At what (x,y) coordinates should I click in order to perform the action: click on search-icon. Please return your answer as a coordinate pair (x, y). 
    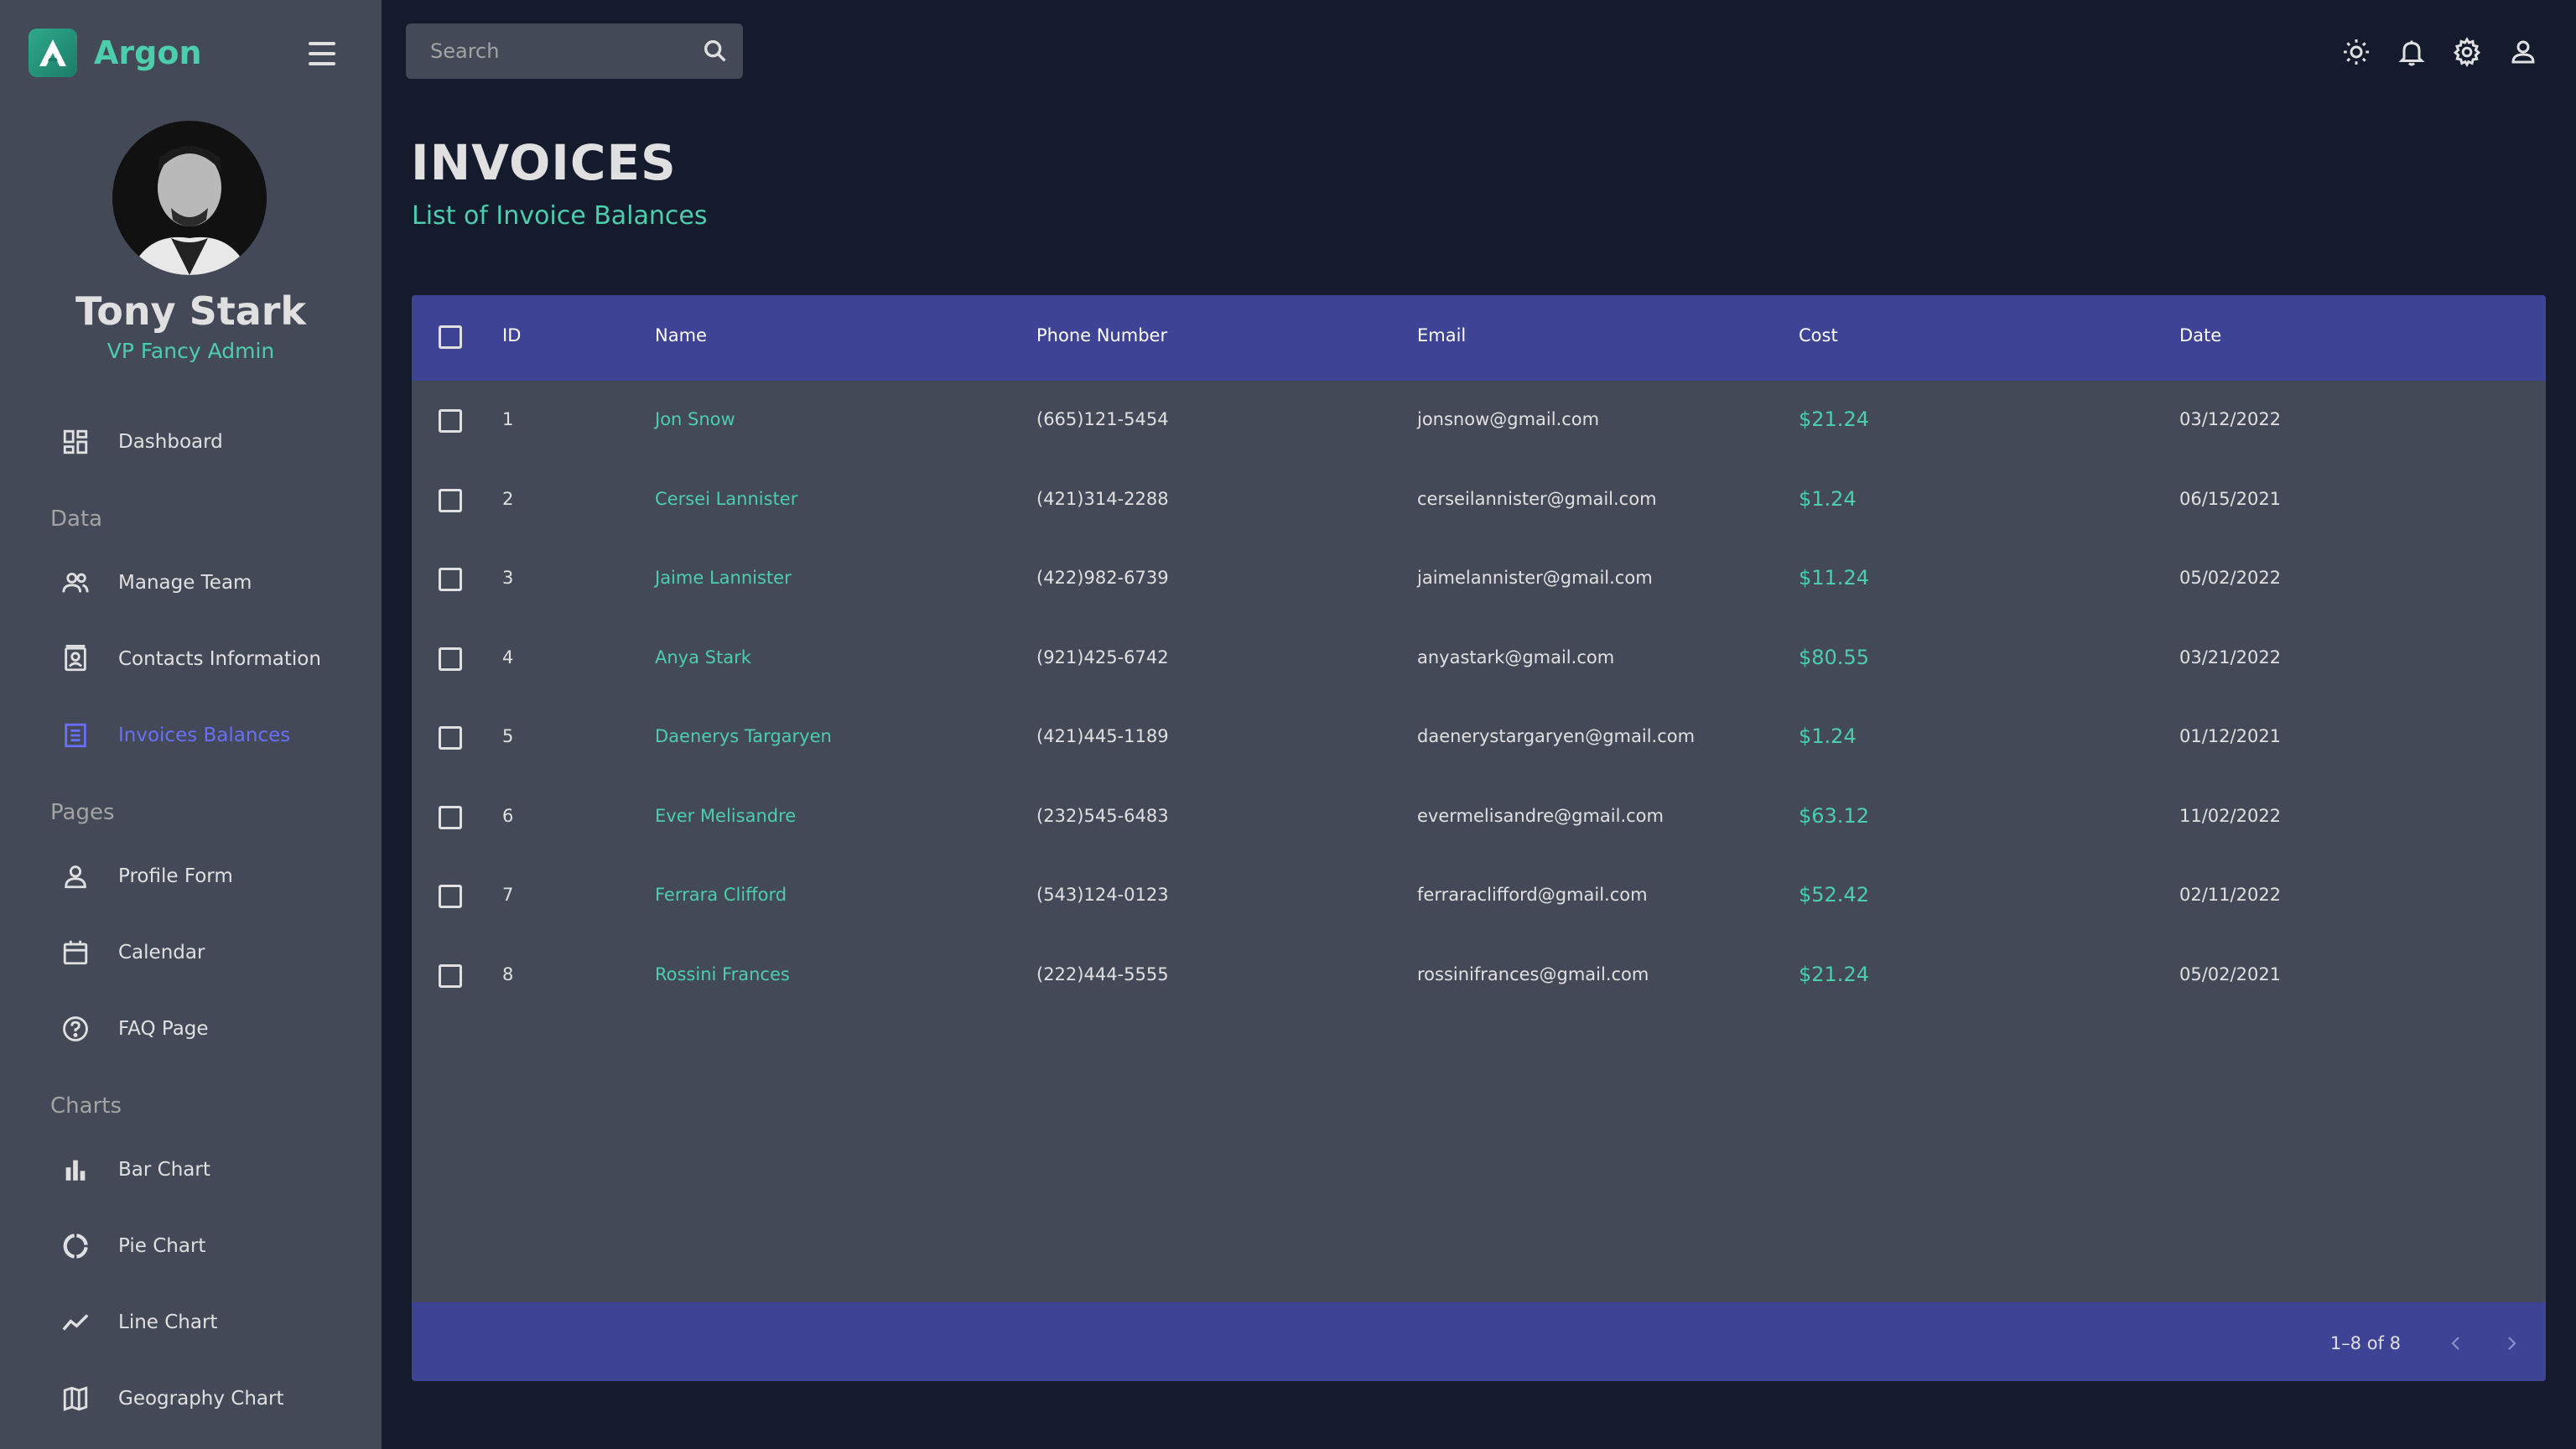
    Looking at the image, I should click on (715, 51).